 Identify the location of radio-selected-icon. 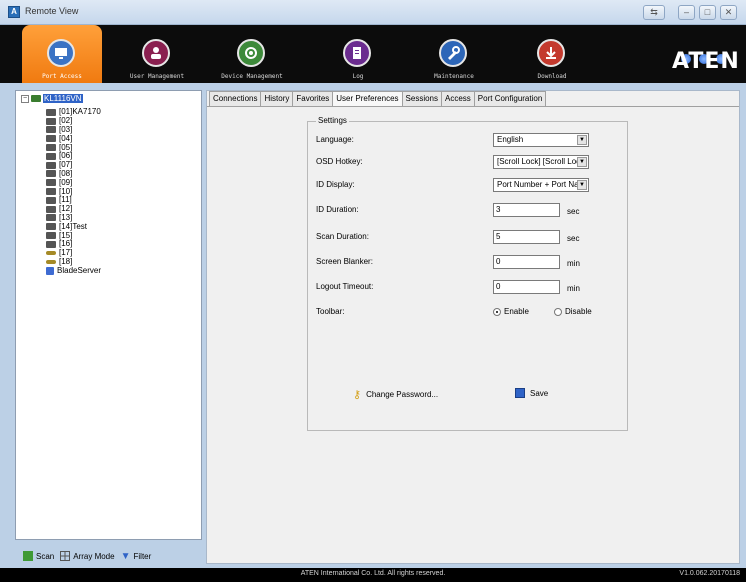
(497, 311).